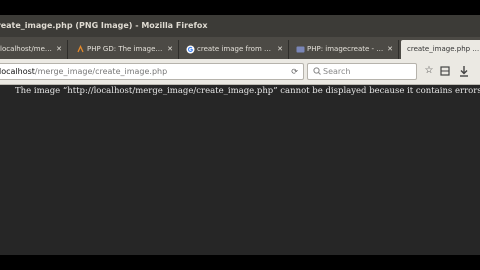  I want to click on php-icon, so click(300, 49).